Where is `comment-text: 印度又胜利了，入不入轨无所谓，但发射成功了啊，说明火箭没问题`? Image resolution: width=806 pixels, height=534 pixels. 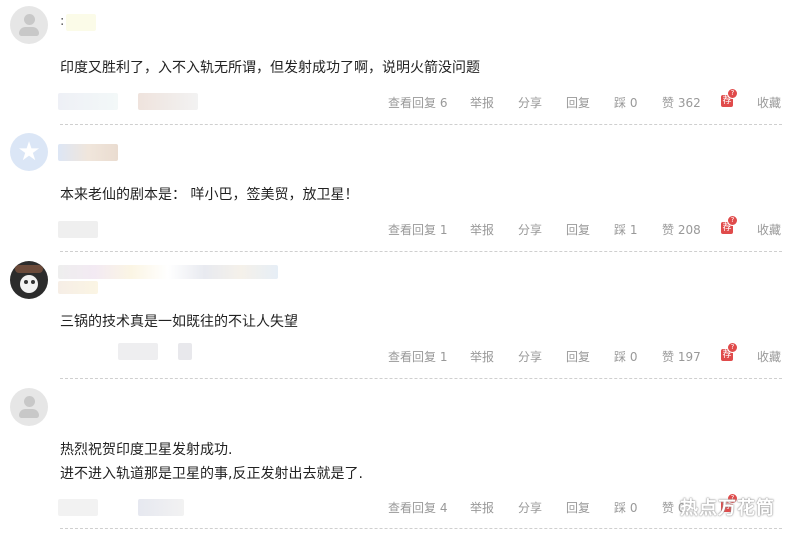 comment-text: 印度又胜利了，入不入轨无所谓，但发射成功了啊，说明火箭没问题 is located at coordinates (270, 68).